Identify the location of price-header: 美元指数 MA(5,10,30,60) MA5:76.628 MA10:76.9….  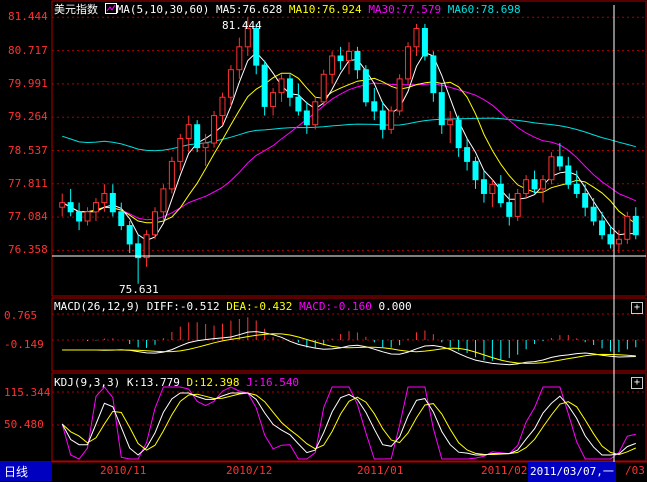
(287, 9).